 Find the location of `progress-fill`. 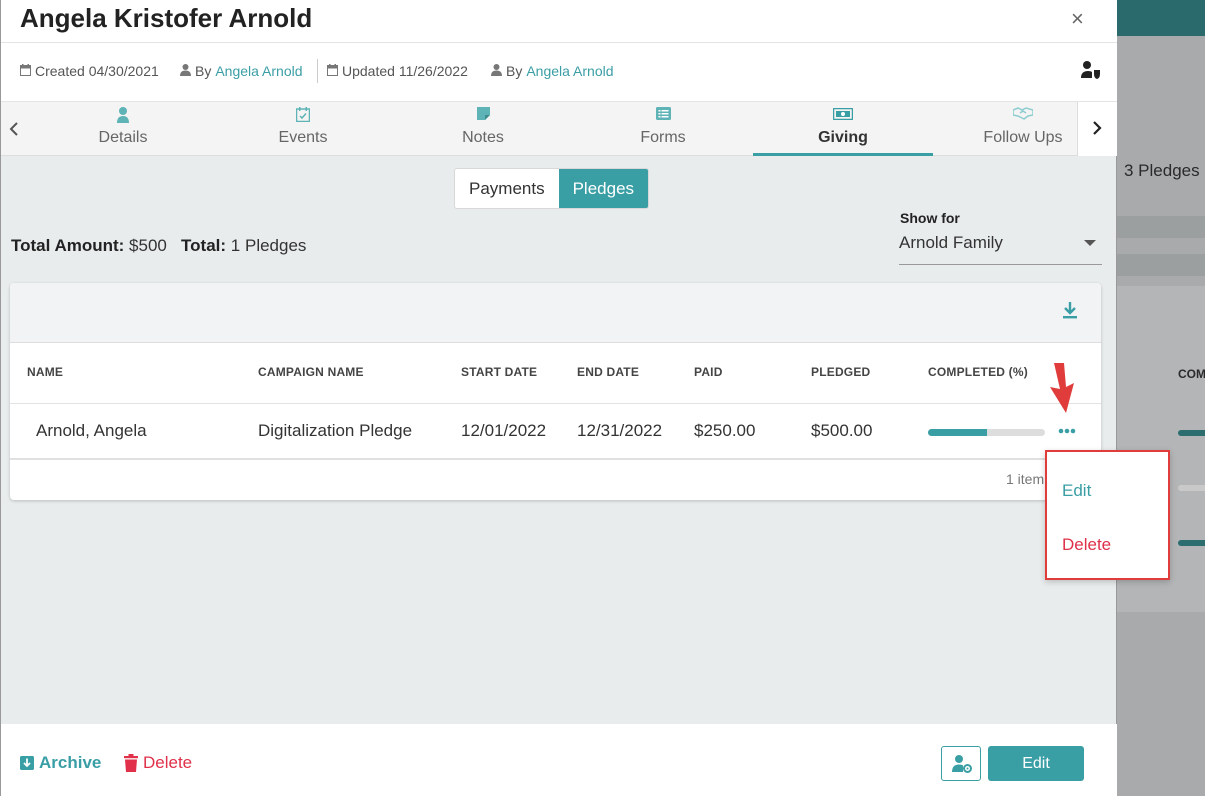

progress-fill is located at coordinates (957, 432).